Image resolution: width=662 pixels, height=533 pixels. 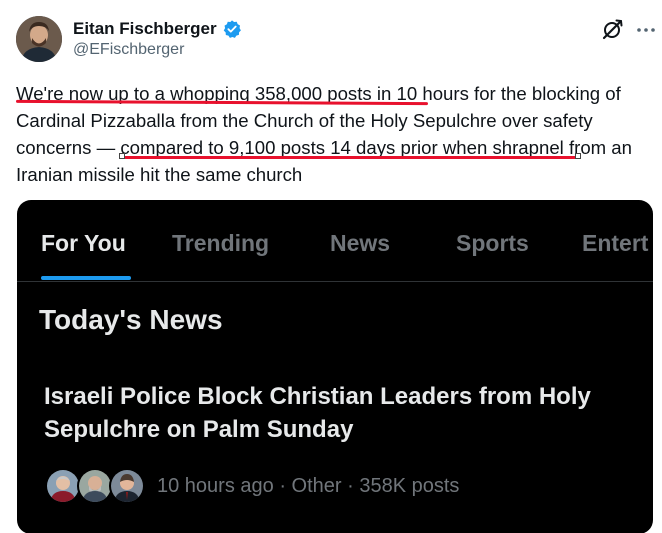 What do you see at coordinates (86, 278) in the screenshot?
I see `active-tab-indicator` at bounding box center [86, 278].